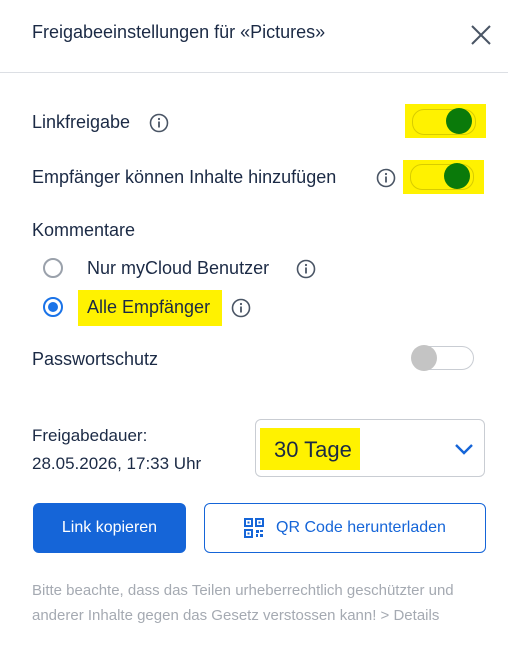 The width and height of the screenshot is (508, 650). I want to click on password-toggle, so click(442, 358).